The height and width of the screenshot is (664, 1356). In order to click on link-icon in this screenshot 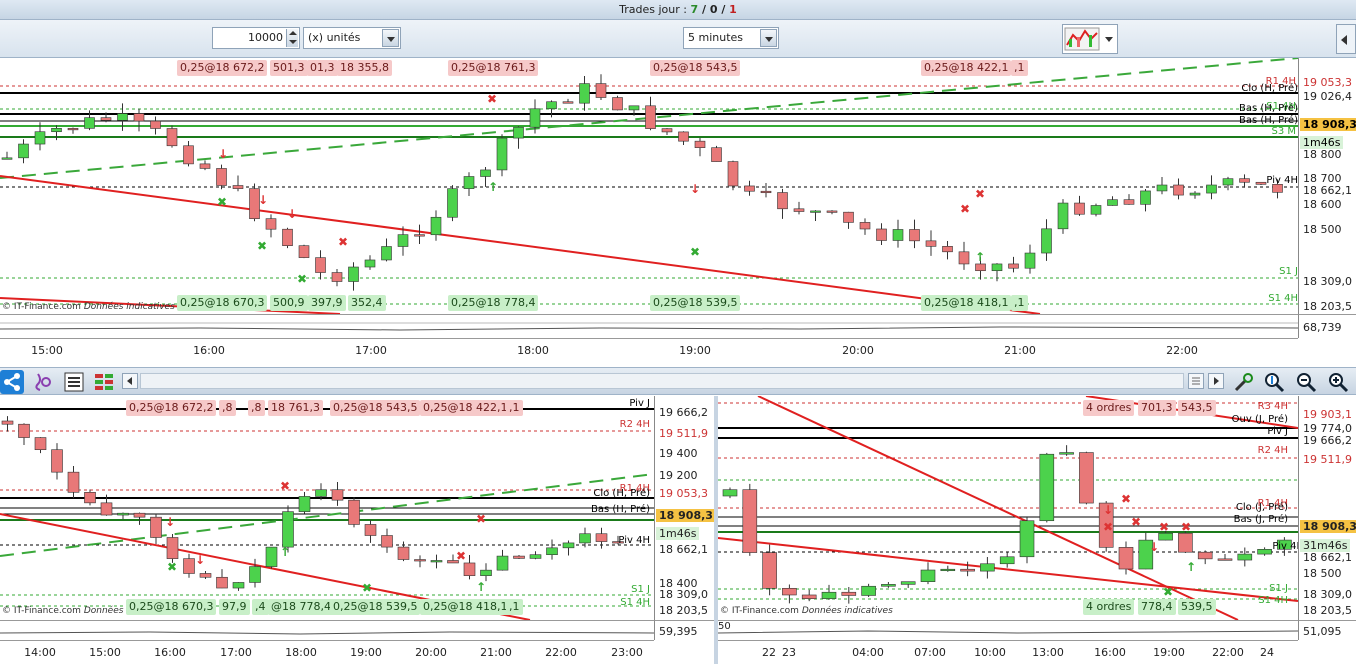, I will do `click(44, 382)`.